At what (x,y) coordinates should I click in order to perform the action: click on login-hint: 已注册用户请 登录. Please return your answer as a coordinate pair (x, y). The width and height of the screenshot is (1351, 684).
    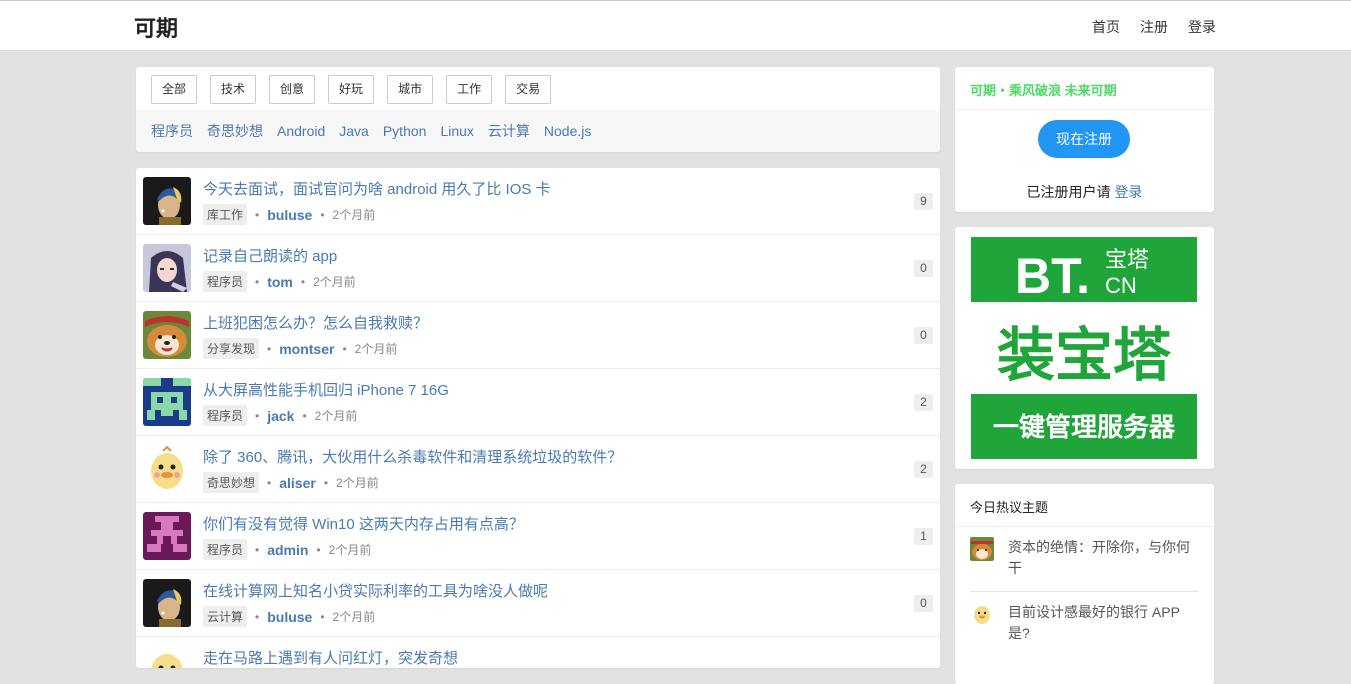
    Looking at the image, I should click on (1084, 192).